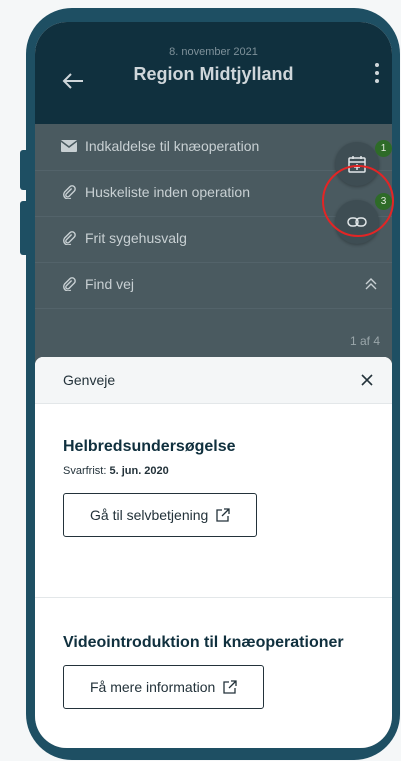 This screenshot has width=401, height=761. What do you see at coordinates (371, 284) in the screenshot?
I see `chevron-up-icon` at bounding box center [371, 284].